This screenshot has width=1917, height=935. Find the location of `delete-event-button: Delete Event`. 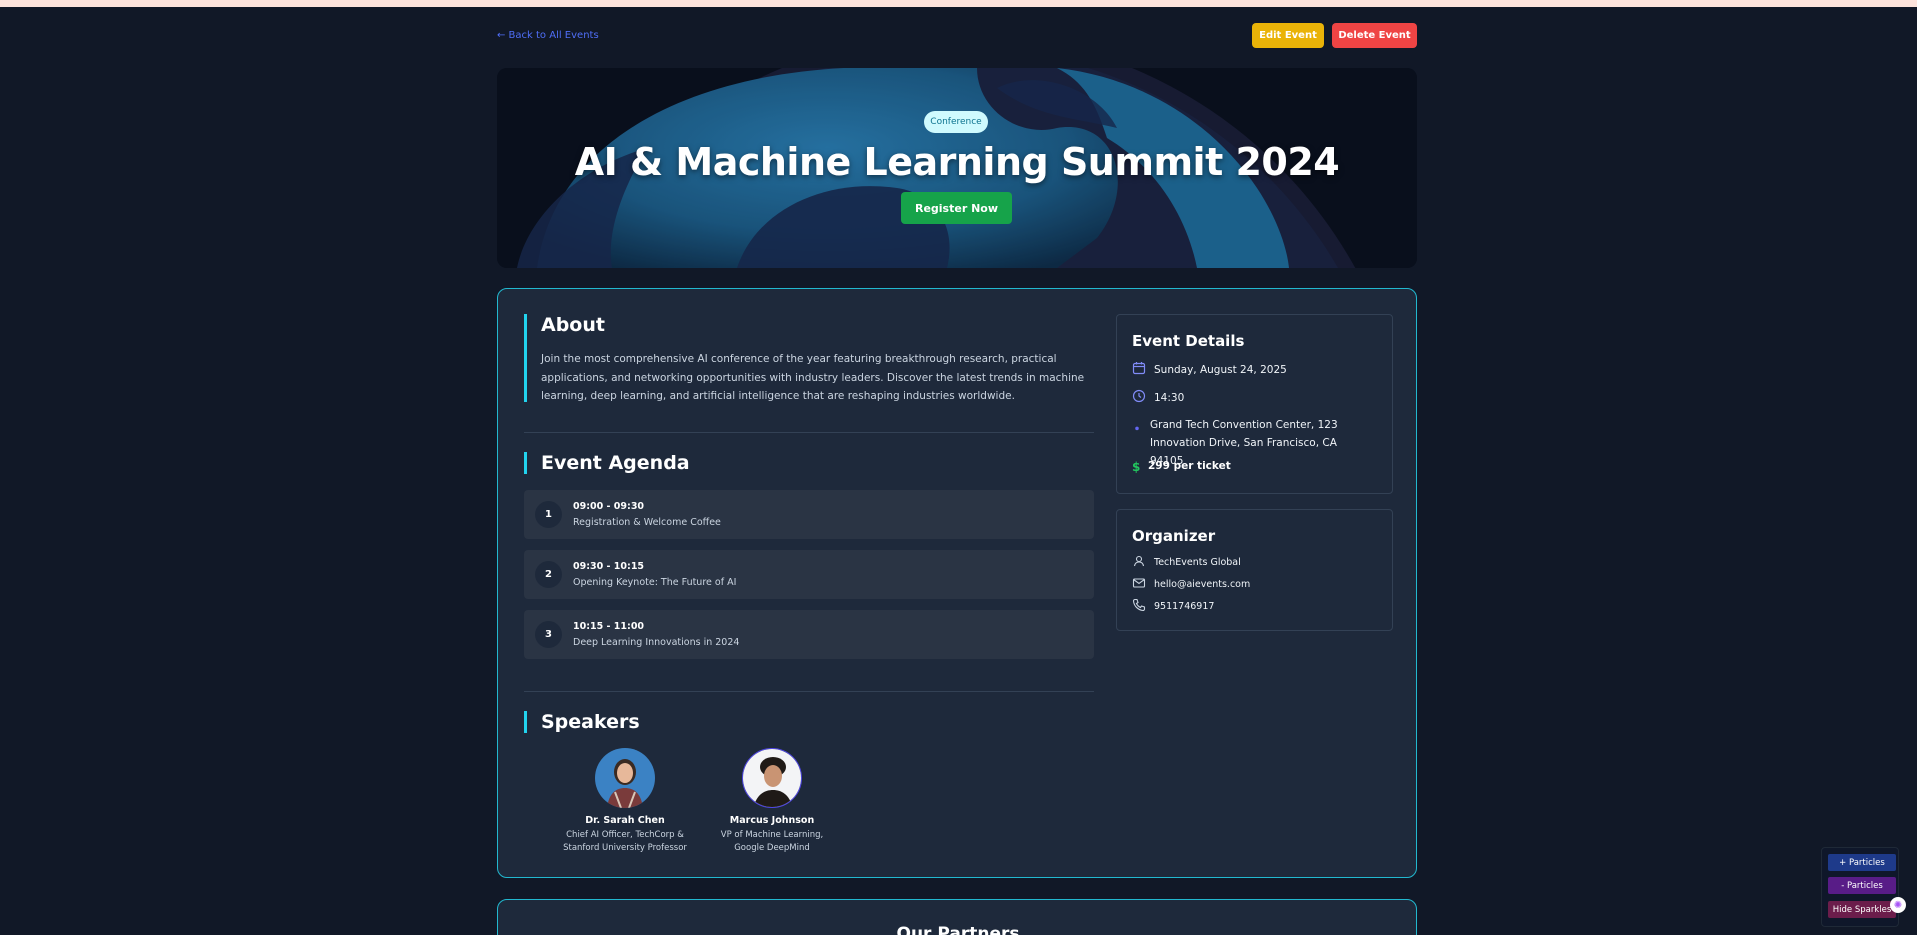

delete-event-button: Delete Event is located at coordinates (1374, 35).